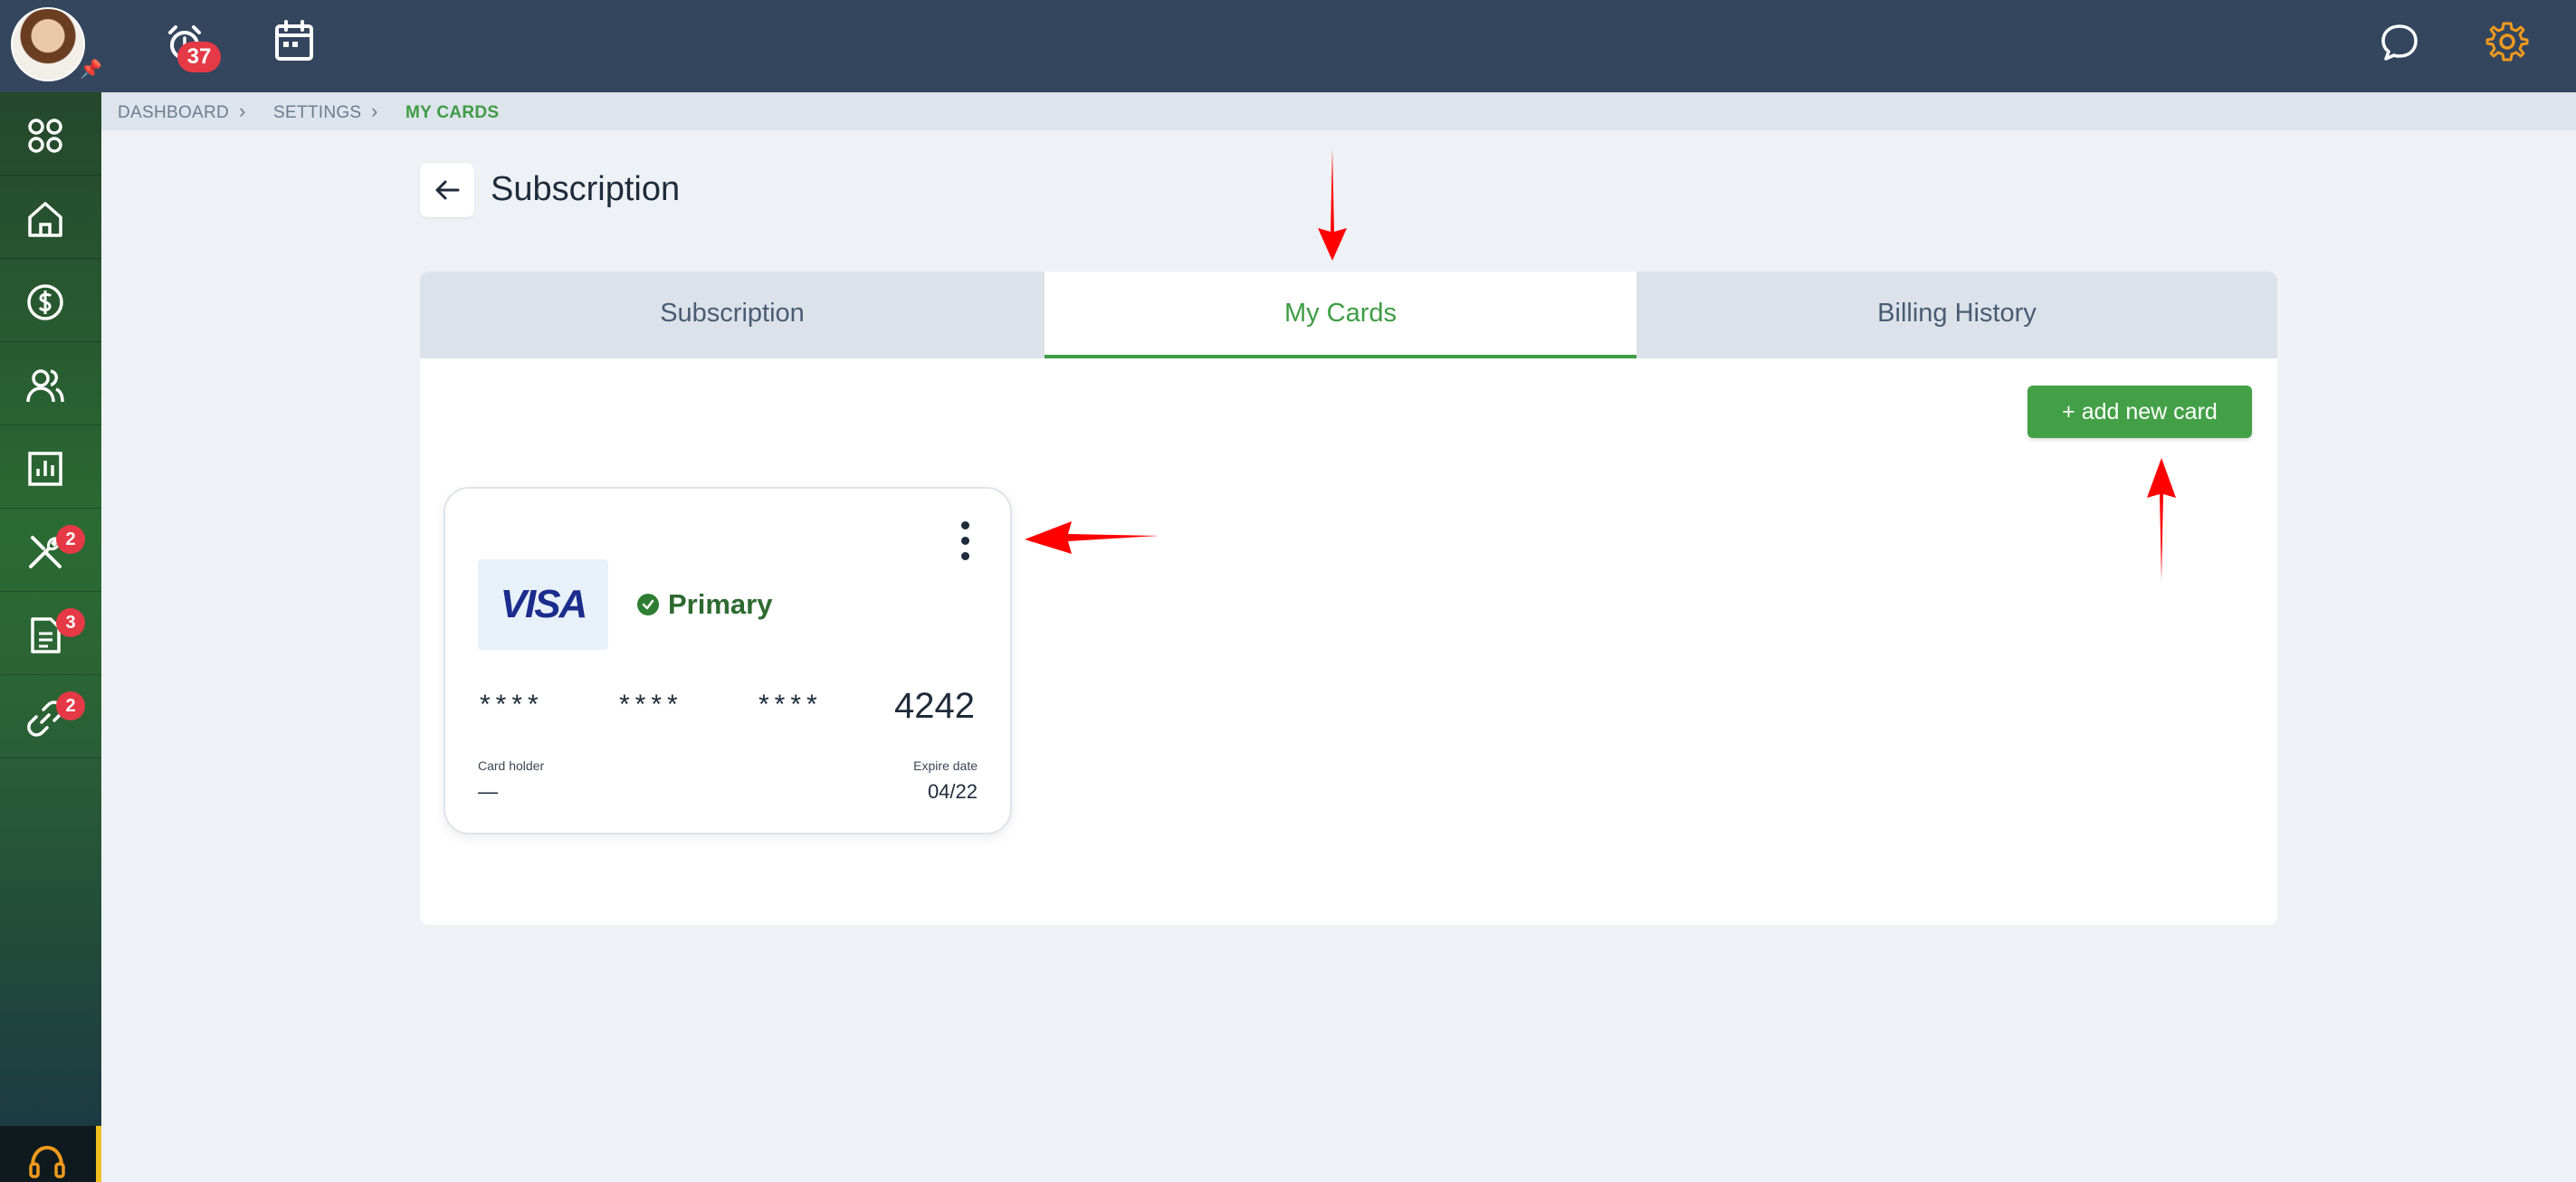 The width and height of the screenshot is (2576, 1182). I want to click on documents-badge: 3, so click(70, 622).